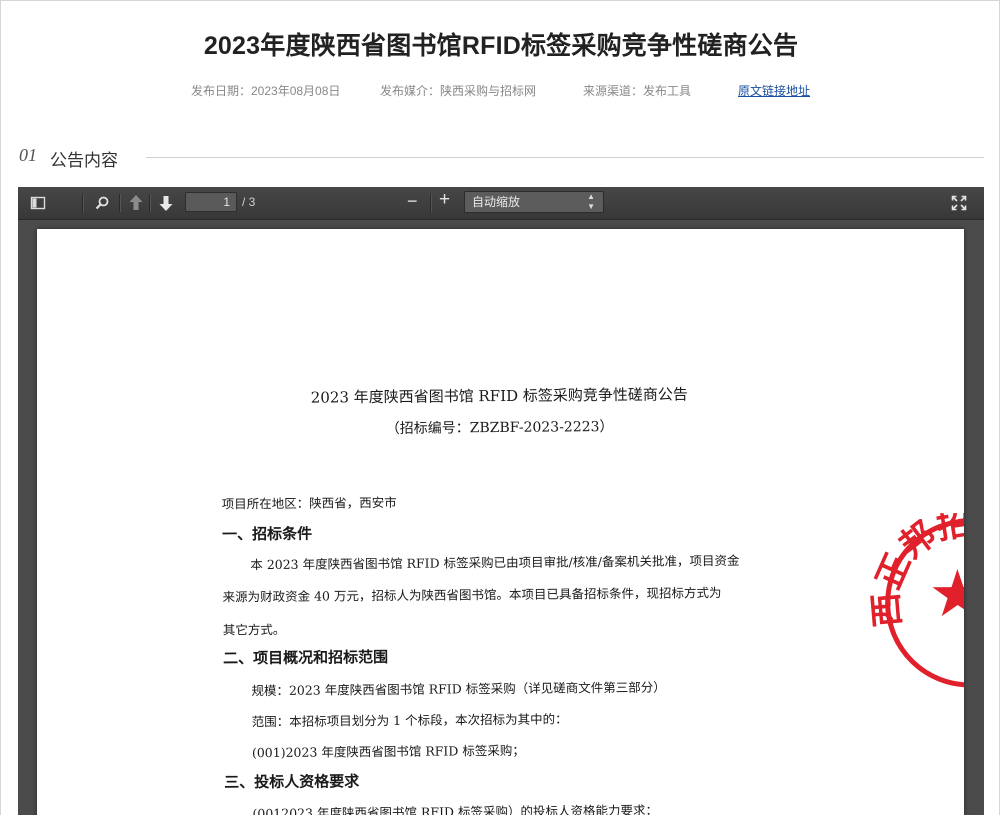 The height and width of the screenshot is (815, 1002). Describe the element at coordinates (38, 203) in the screenshot. I see `sidebar-toggle-icon` at that location.